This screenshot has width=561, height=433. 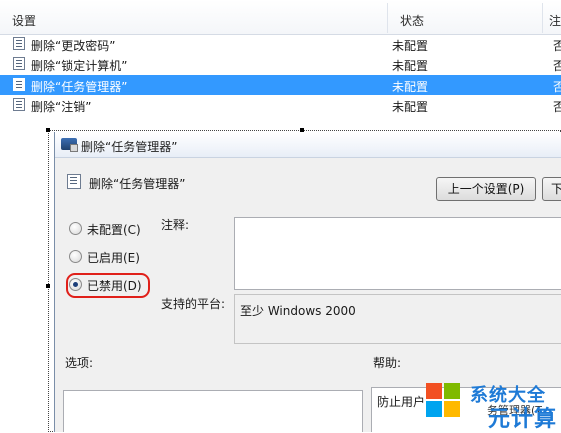 I want to click on annotation-highlight-ring, so click(x=108, y=285).